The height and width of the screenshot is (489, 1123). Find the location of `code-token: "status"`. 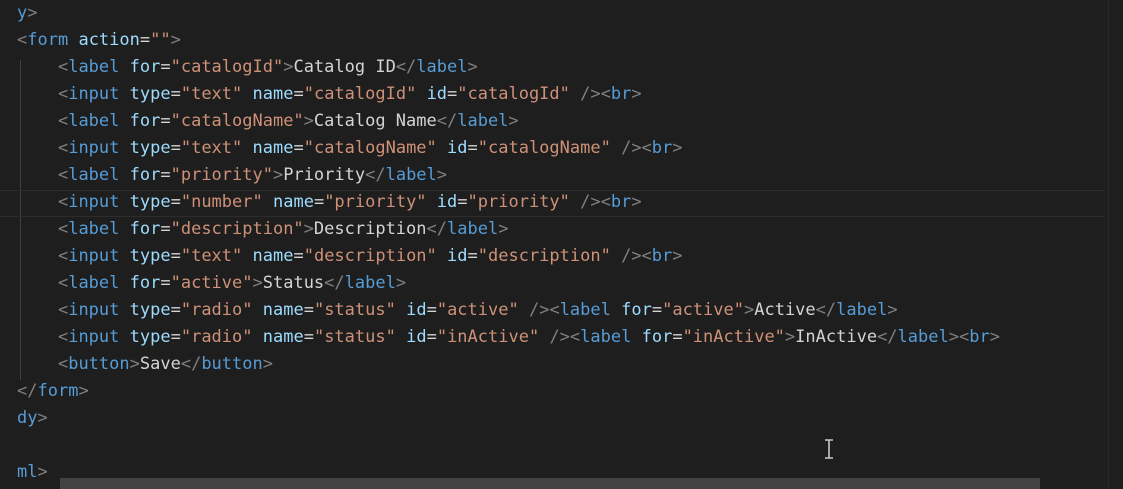

code-token: "status" is located at coordinates (354, 337).